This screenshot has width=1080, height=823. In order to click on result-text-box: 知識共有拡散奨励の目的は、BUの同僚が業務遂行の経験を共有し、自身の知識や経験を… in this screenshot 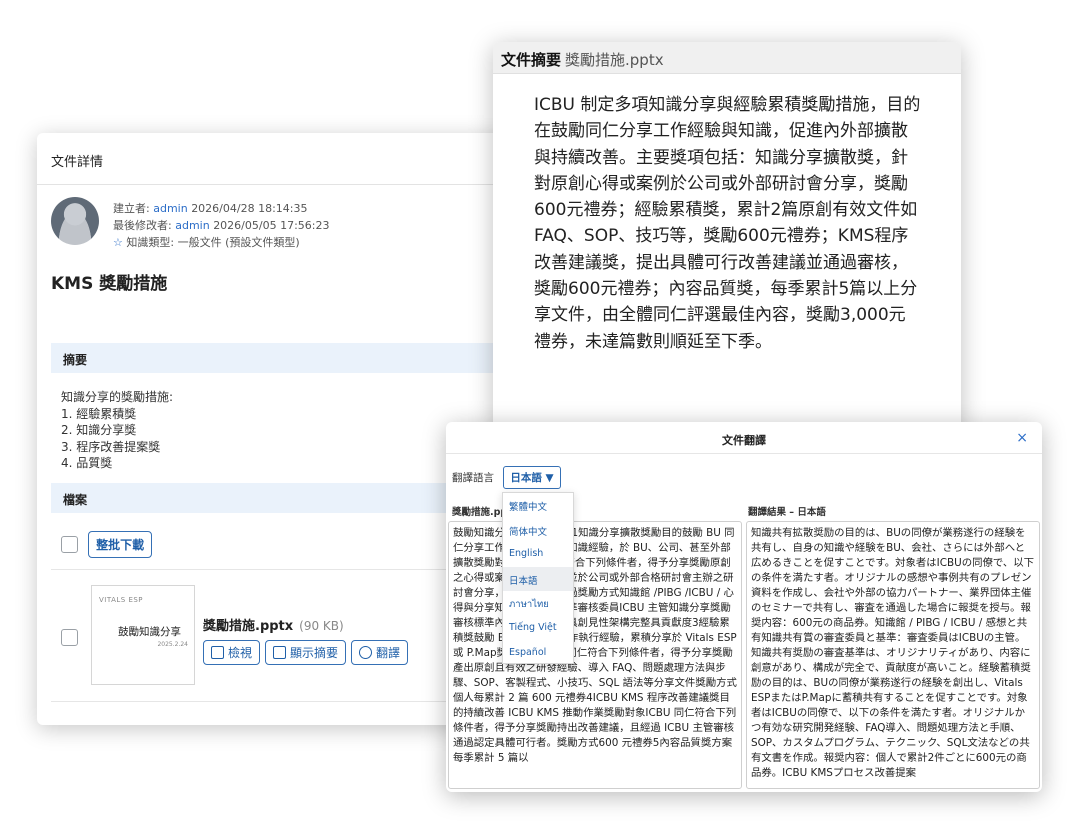, I will do `click(893, 655)`.